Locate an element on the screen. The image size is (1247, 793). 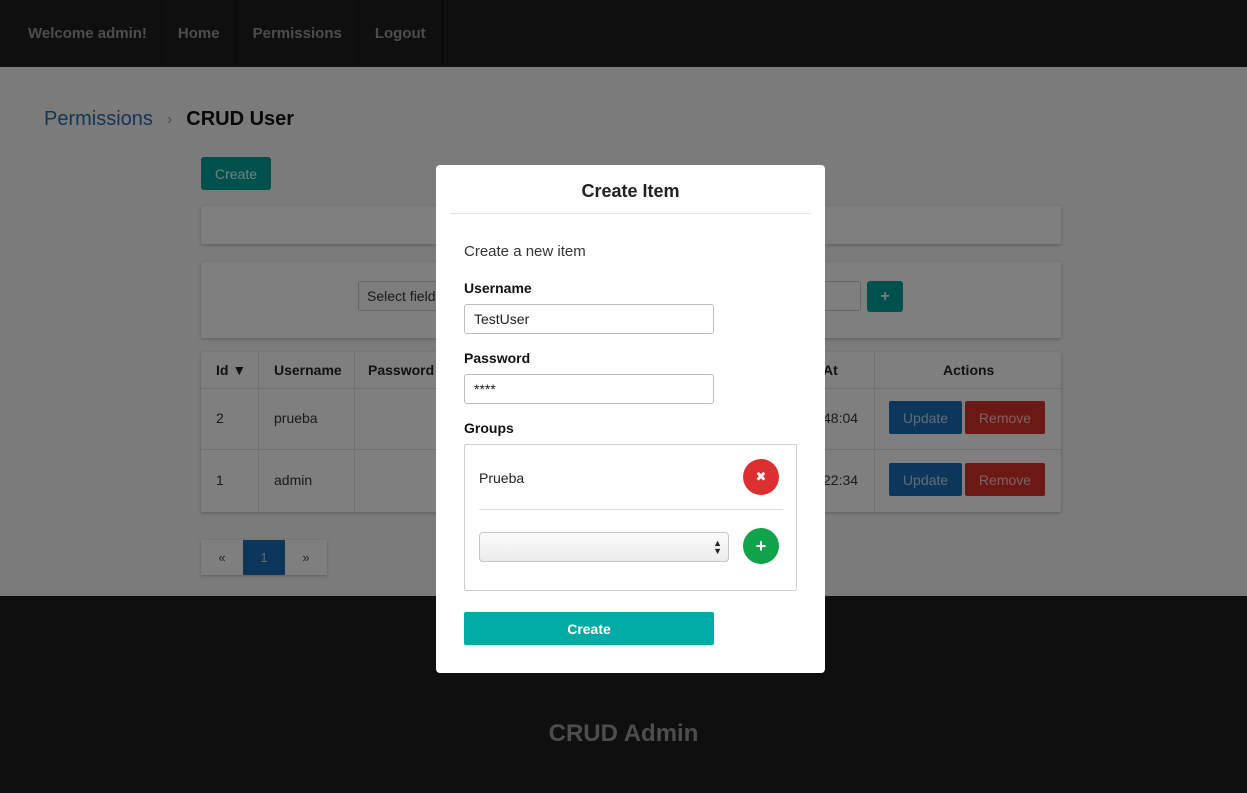
modal-subtitle: Create a new item is located at coordinates (525, 251).